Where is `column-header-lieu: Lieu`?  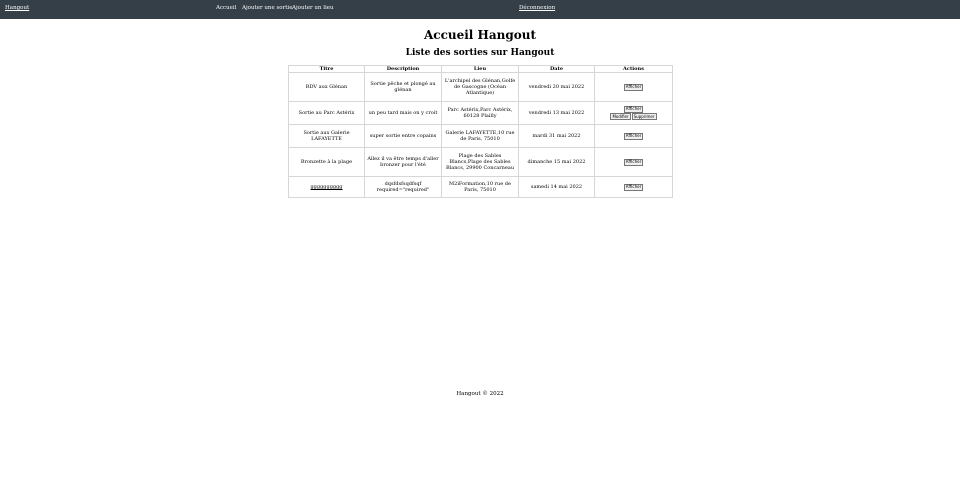 column-header-lieu: Lieu is located at coordinates (480, 69).